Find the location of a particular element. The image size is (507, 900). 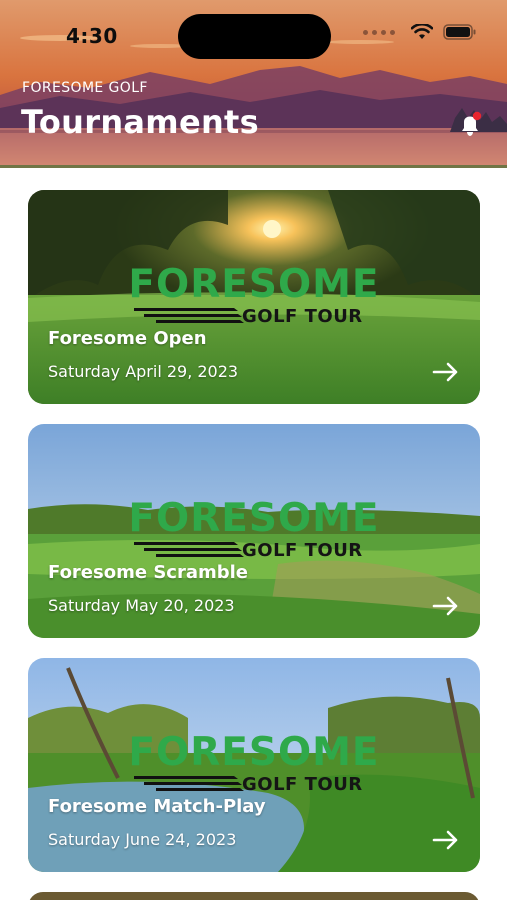

cellular-signal-icon is located at coordinates (379, 32).